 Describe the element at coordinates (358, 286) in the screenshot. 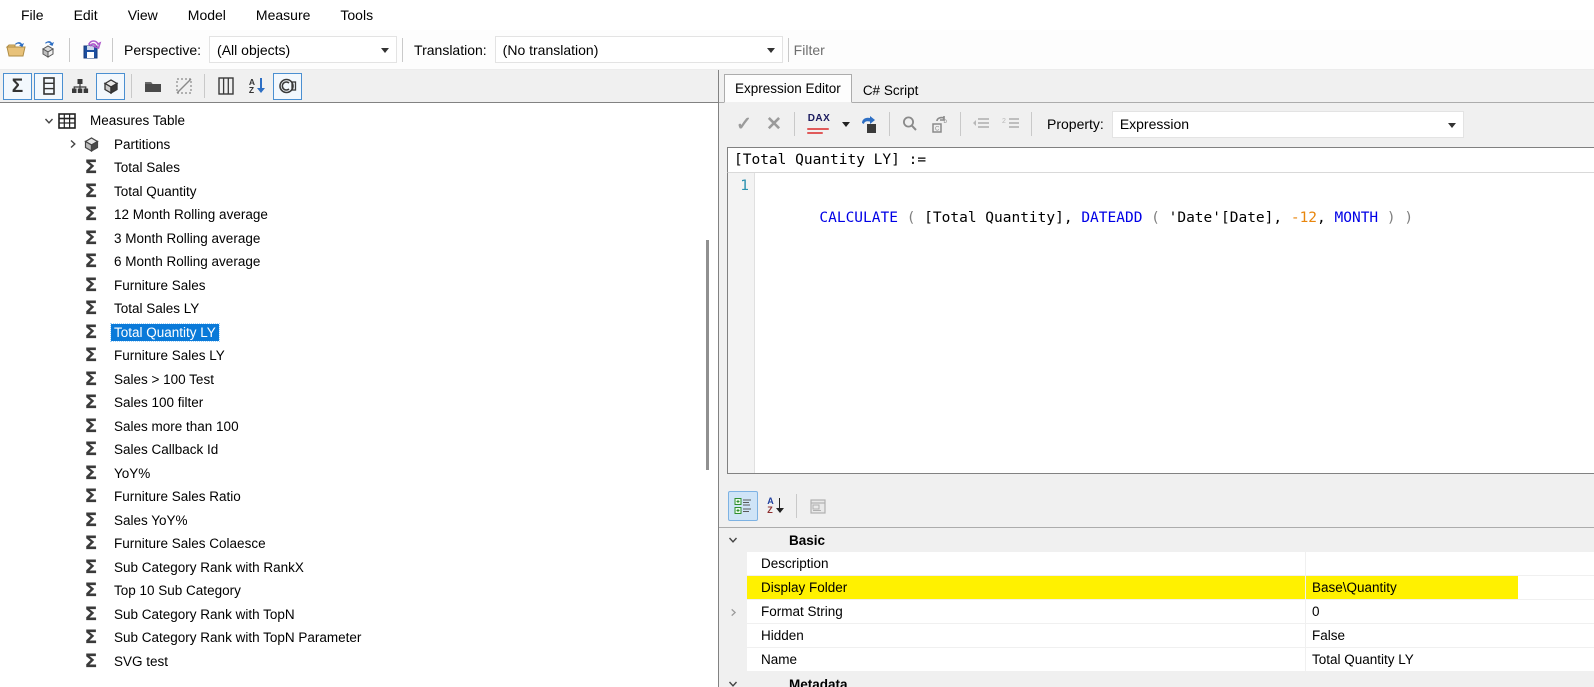

I see `tree-row-measure: Σ Furniture Sales` at that location.